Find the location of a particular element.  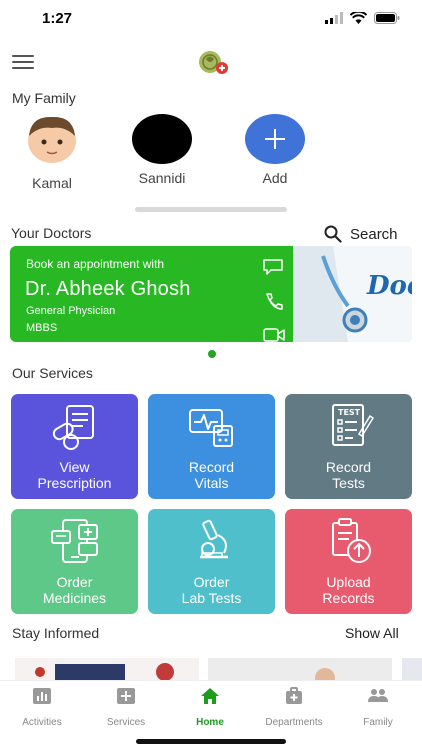

phone-icon is located at coordinates (274, 301).